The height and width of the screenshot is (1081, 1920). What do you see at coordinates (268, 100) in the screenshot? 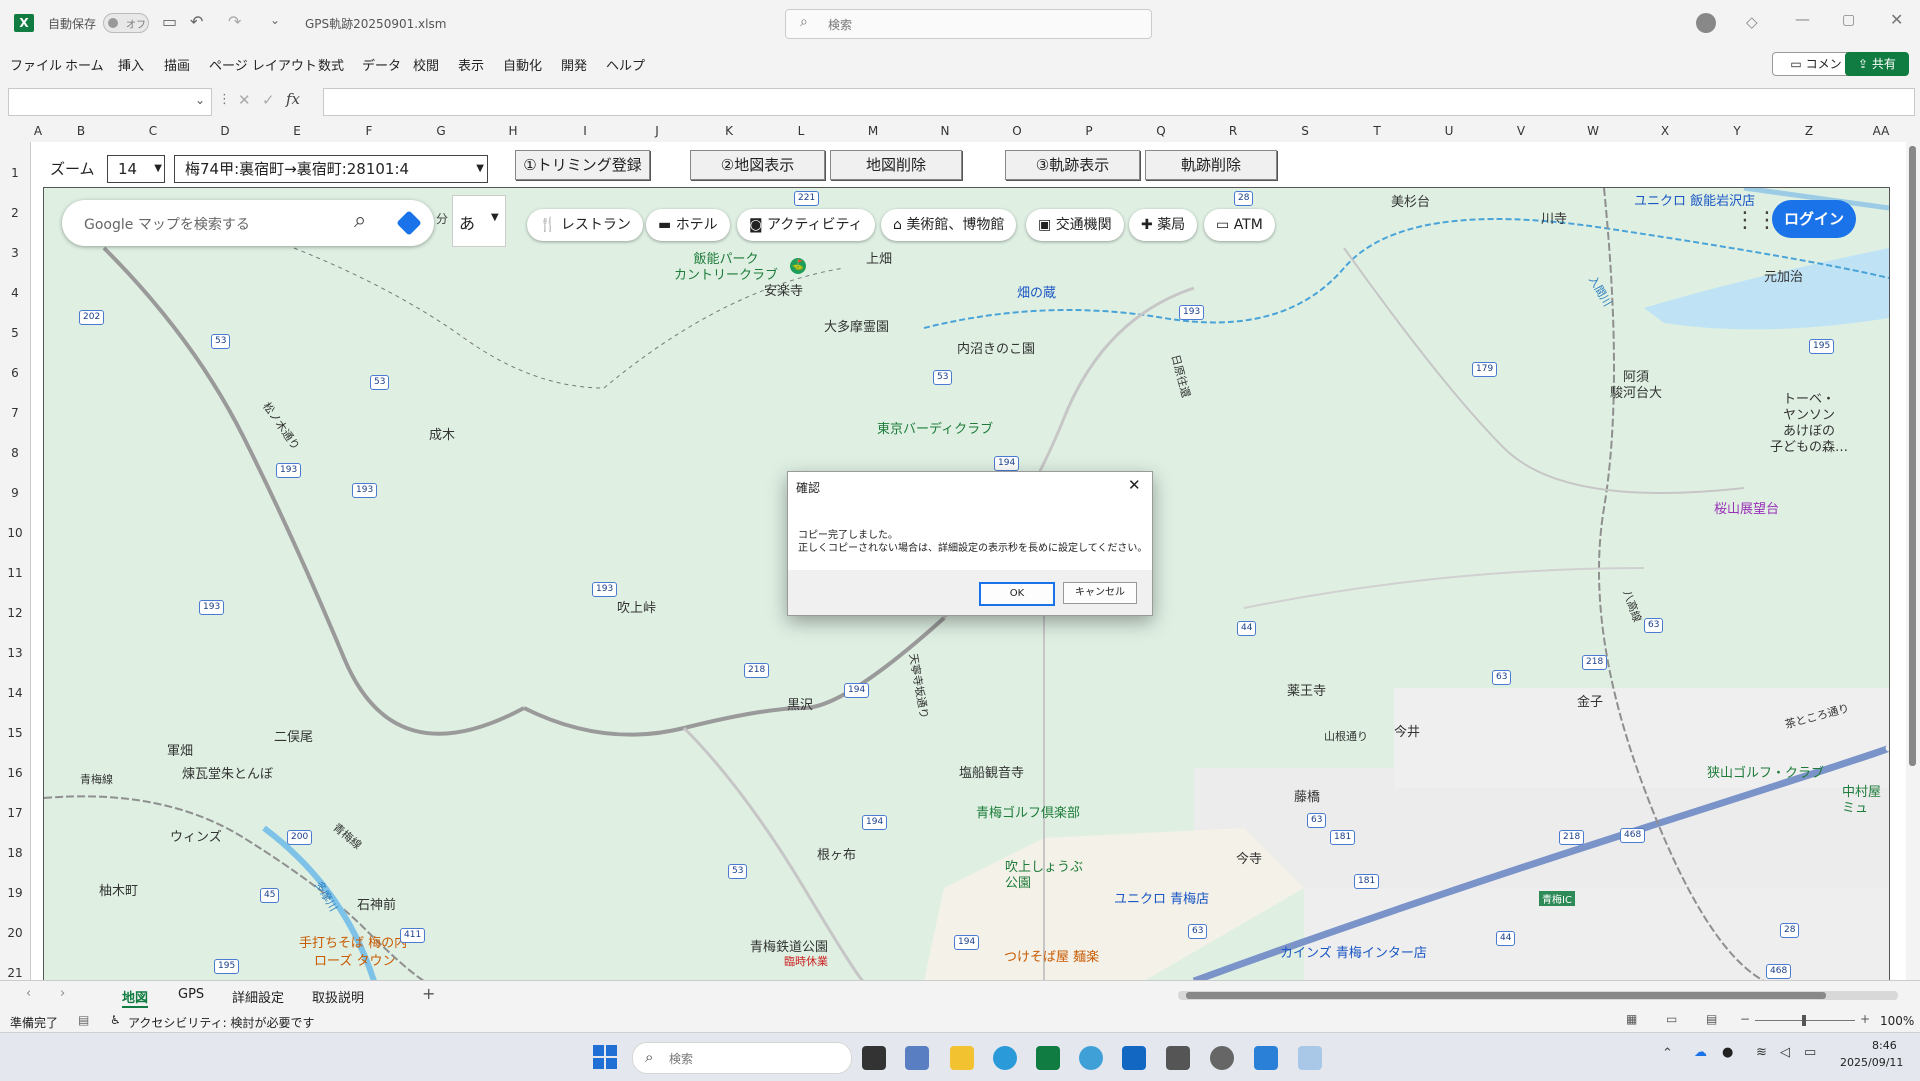
I see `confirm-entry-icon: ✓` at bounding box center [268, 100].